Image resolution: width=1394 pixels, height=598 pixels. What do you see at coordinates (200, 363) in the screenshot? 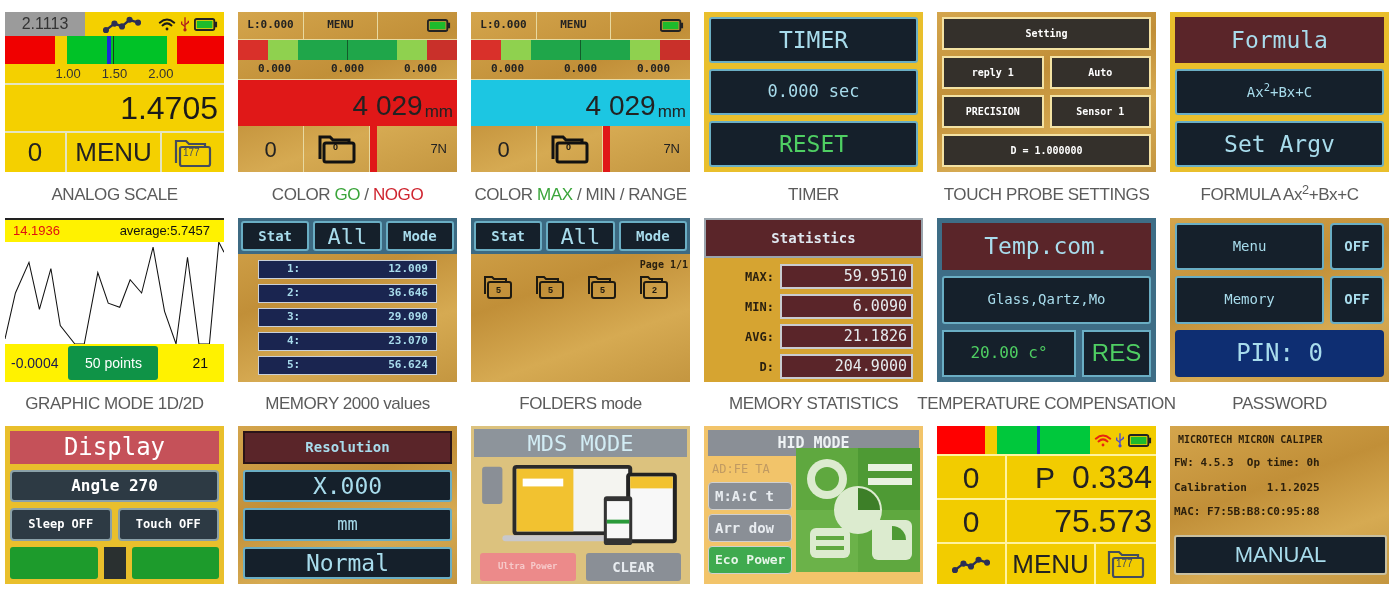
I see `count-value: 21` at bounding box center [200, 363].